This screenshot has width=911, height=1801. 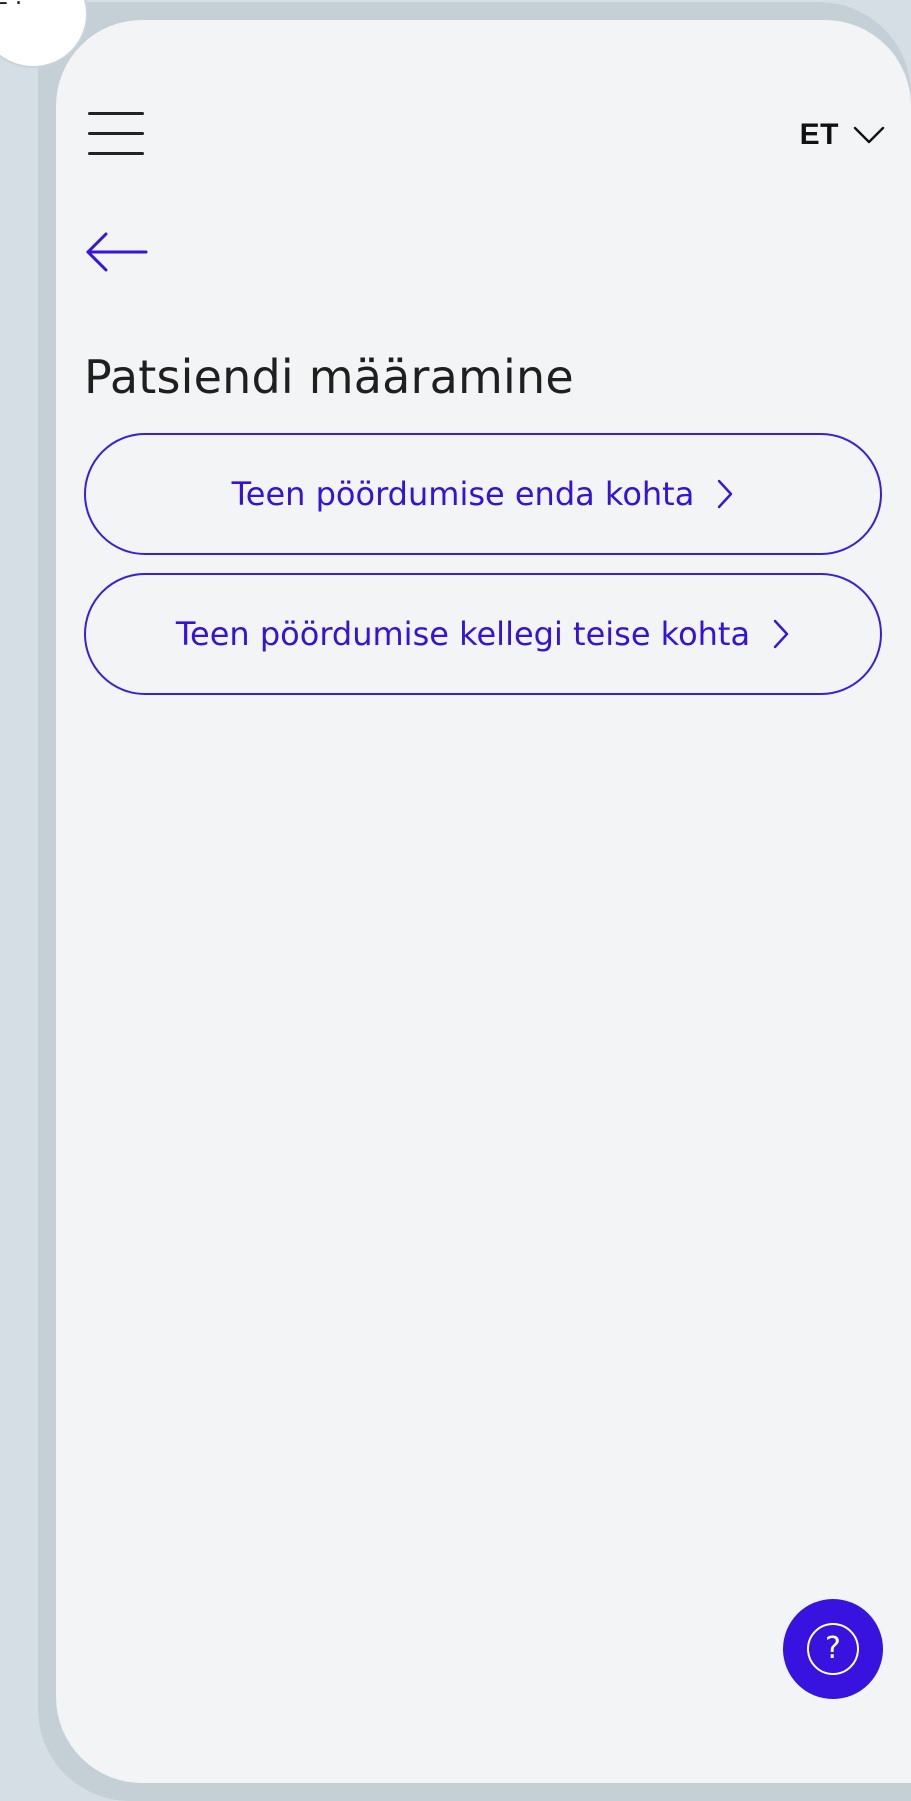 What do you see at coordinates (13, 6) in the screenshot?
I see `step-label: 2.` at bounding box center [13, 6].